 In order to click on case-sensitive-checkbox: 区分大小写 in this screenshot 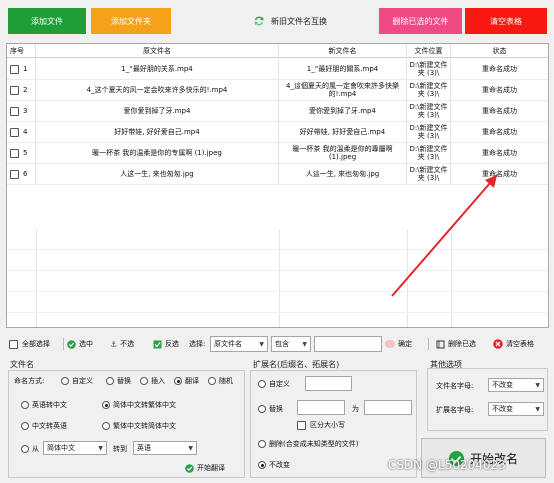, I will do `click(321, 425)`.